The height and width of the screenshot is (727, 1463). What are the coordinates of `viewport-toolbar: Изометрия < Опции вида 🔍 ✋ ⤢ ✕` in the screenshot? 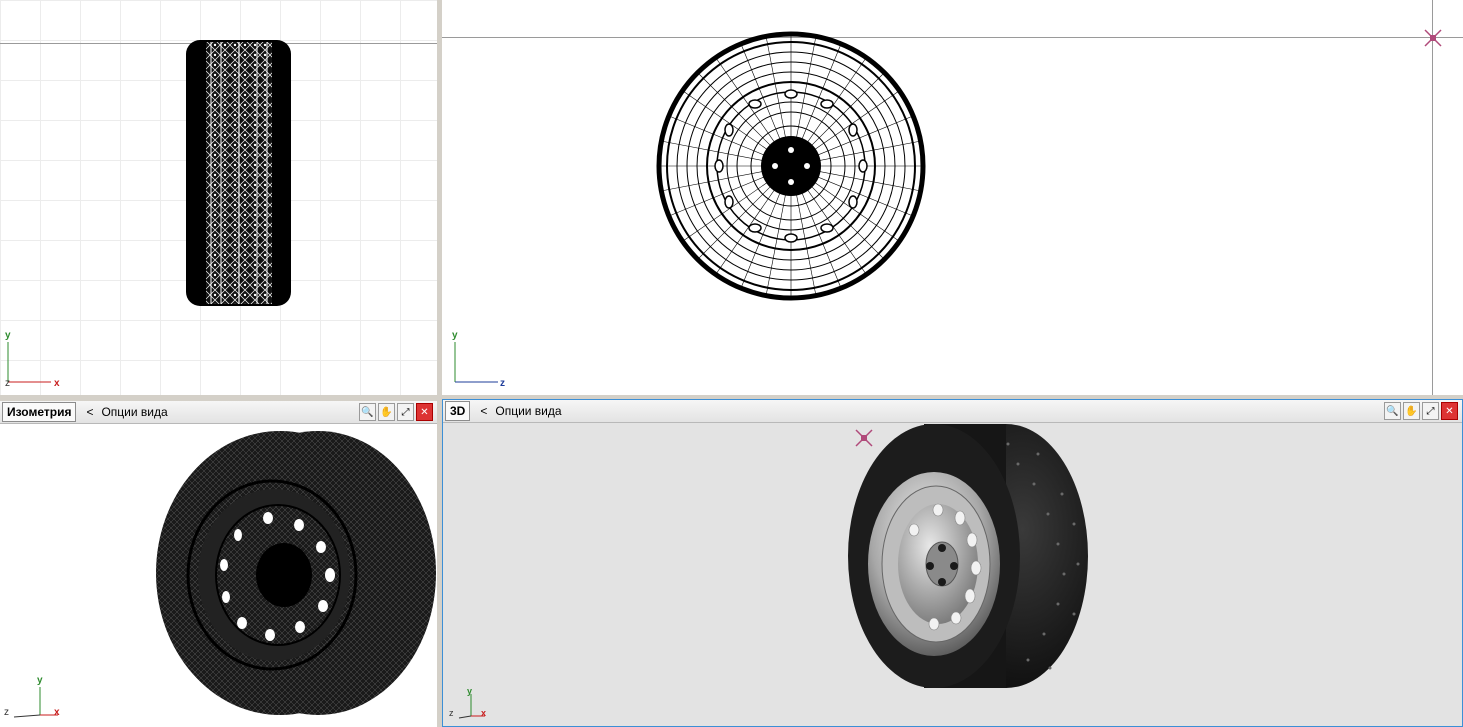 It's located at (218, 412).